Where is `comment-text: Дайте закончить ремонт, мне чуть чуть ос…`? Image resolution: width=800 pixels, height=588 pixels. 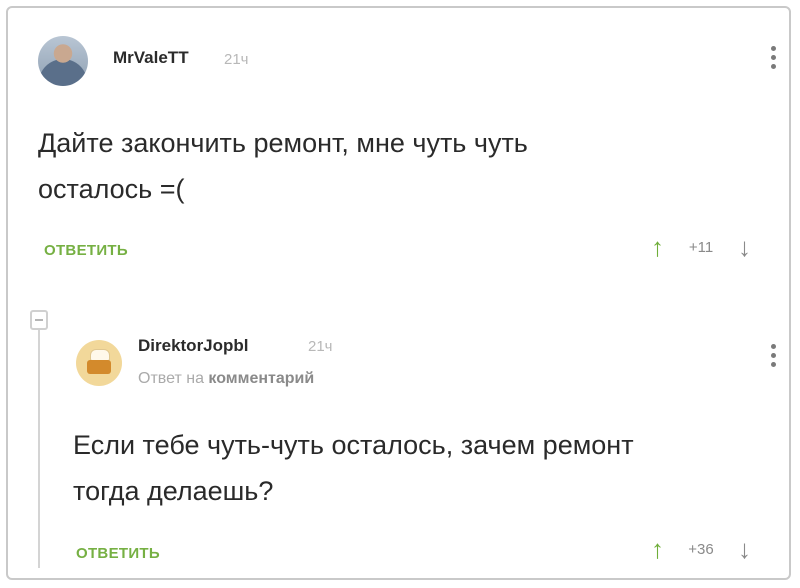
comment-text: Дайте закончить ремонт, мне чуть чуть ос… is located at coordinates (283, 166).